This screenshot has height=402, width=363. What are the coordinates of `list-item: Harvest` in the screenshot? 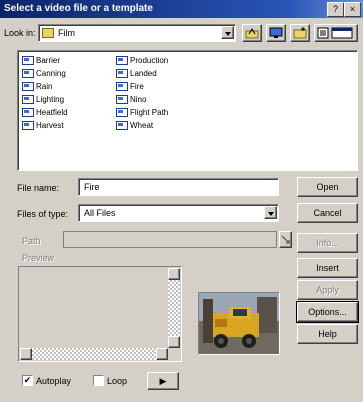 It's located at (43, 126).